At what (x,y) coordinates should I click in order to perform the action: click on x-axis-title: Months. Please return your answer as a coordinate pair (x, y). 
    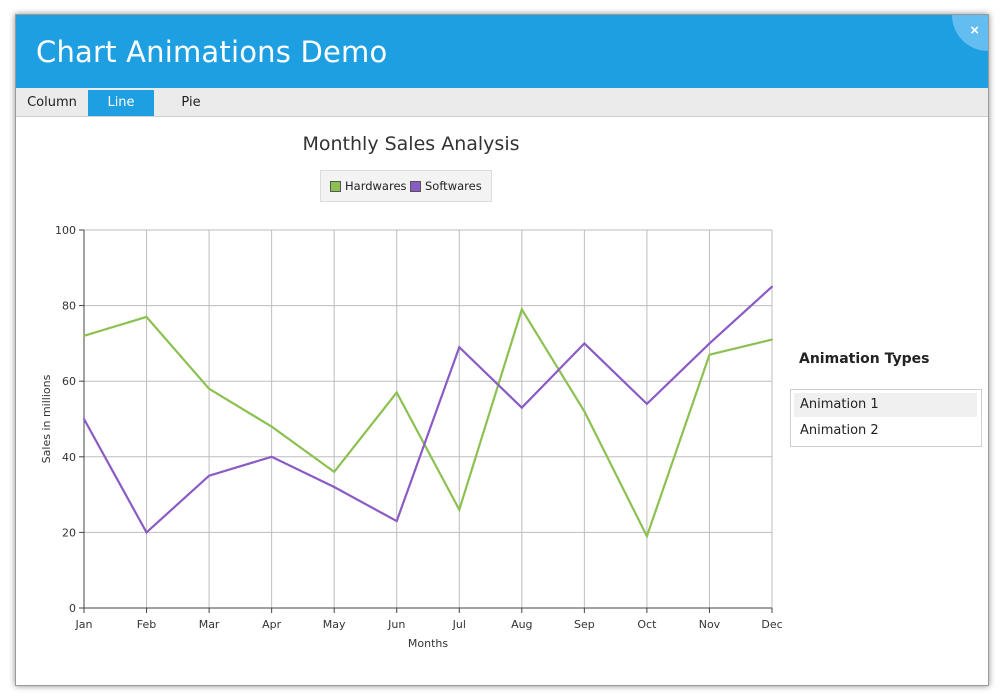
    Looking at the image, I should click on (428, 643).